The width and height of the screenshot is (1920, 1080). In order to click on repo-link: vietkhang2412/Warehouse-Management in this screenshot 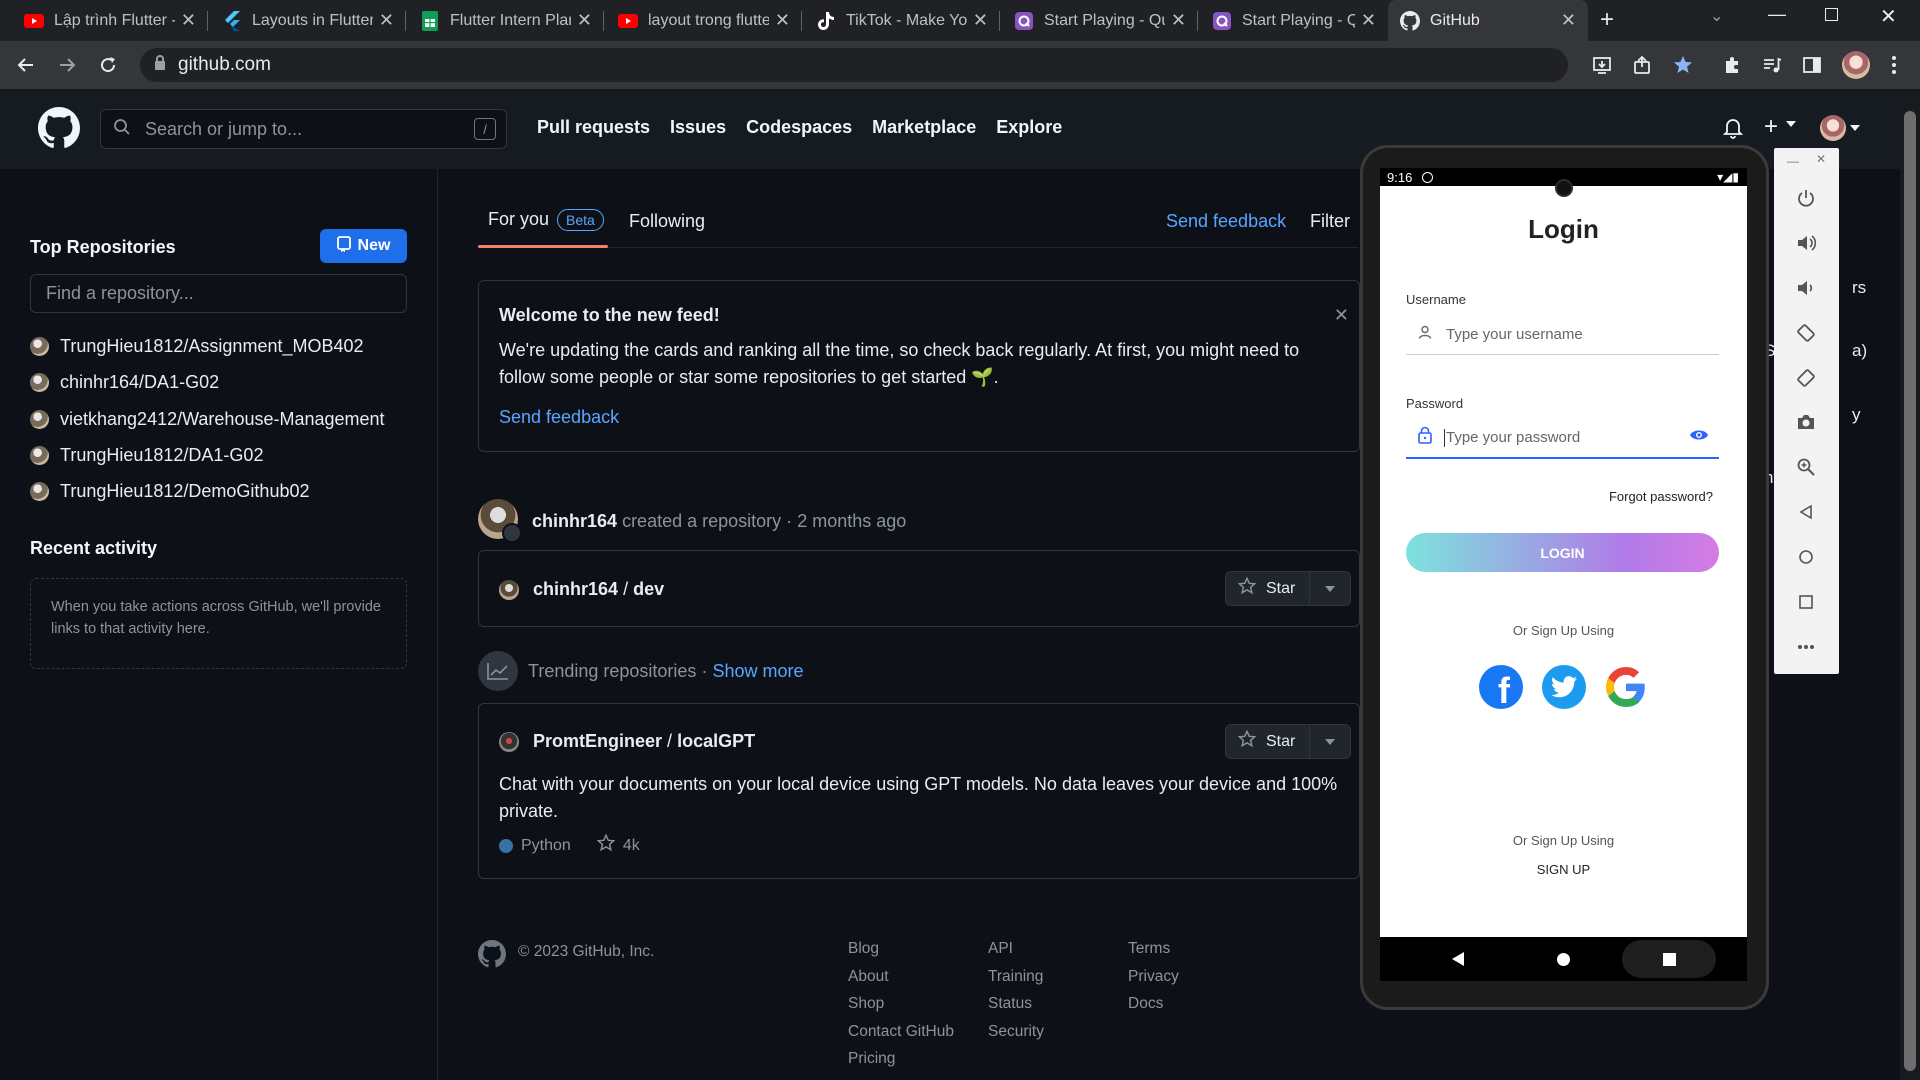, I will do `click(207, 419)`.